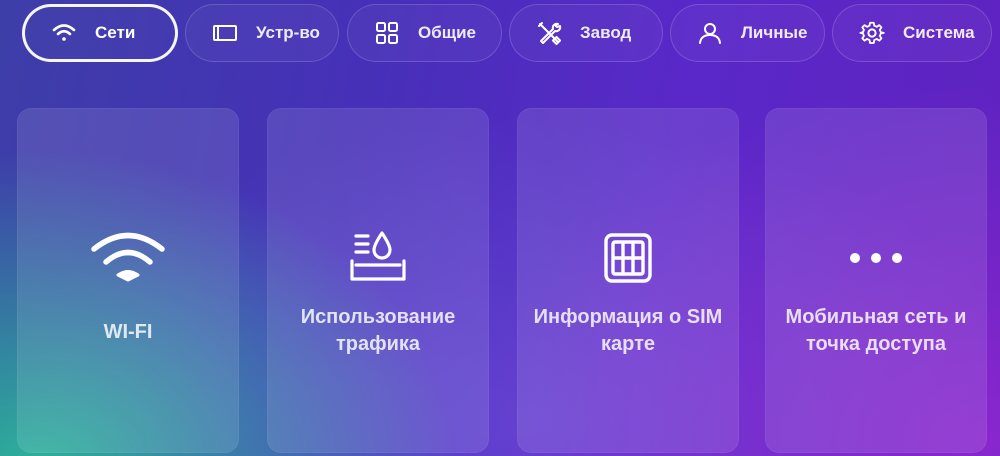 This screenshot has height=456, width=1000. Describe the element at coordinates (628, 330) in the screenshot. I see `card-sim-info-label: Информация о SIM карте` at that location.